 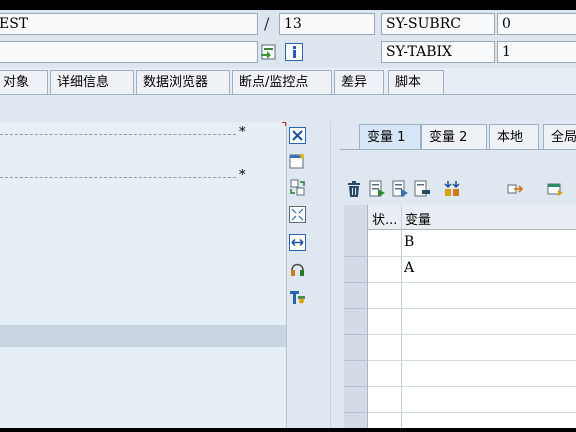 What do you see at coordinates (143, 336) in the screenshot?
I see `current-line-highlight` at bounding box center [143, 336].